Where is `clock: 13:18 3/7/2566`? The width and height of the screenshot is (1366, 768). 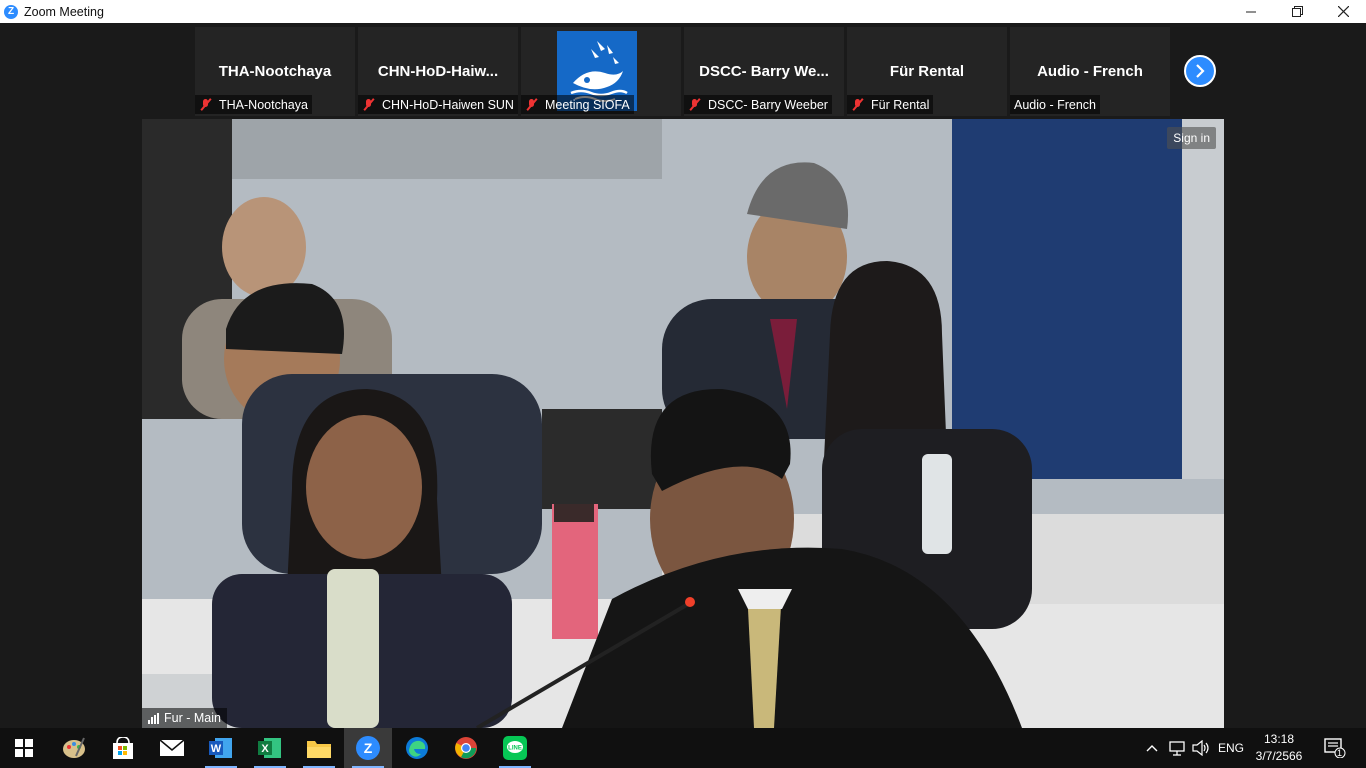 clock: 13:18 3/7/2566 is located at coordinates (1279, 748).